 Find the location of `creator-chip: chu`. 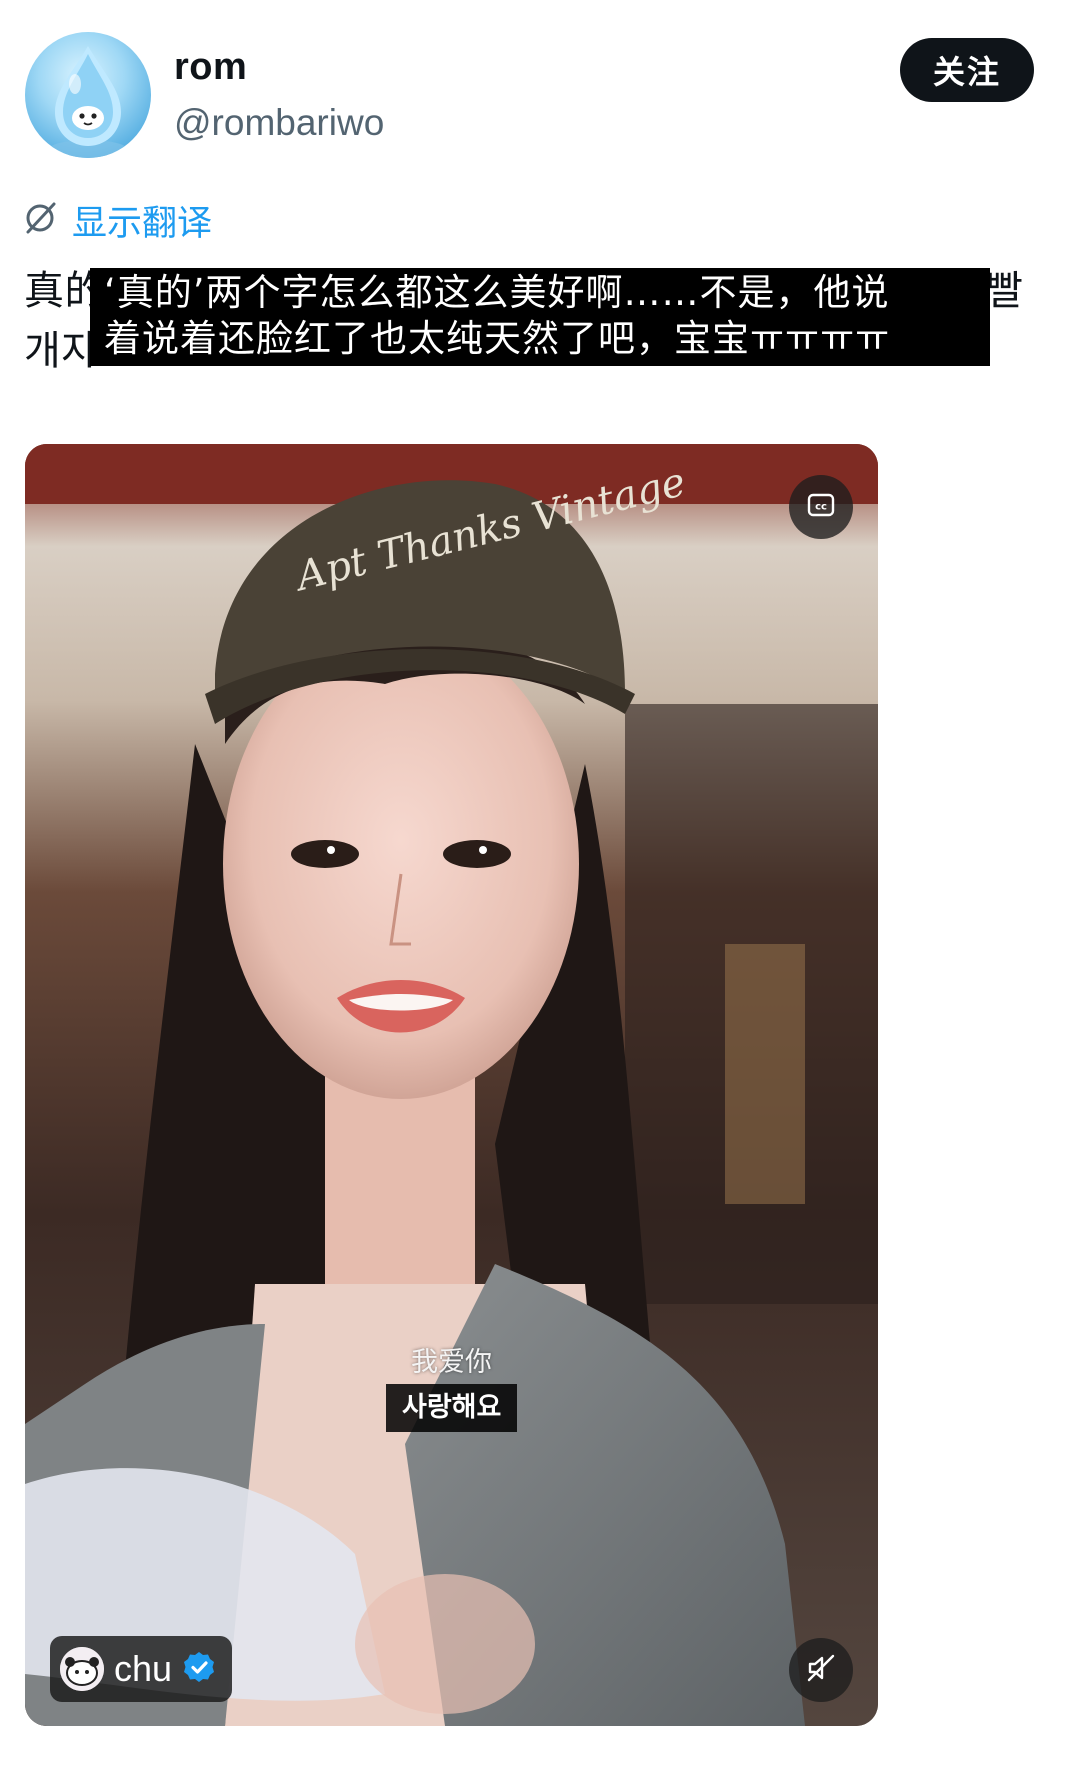

creator-chip: chu is located at coordinates (141, 1669).